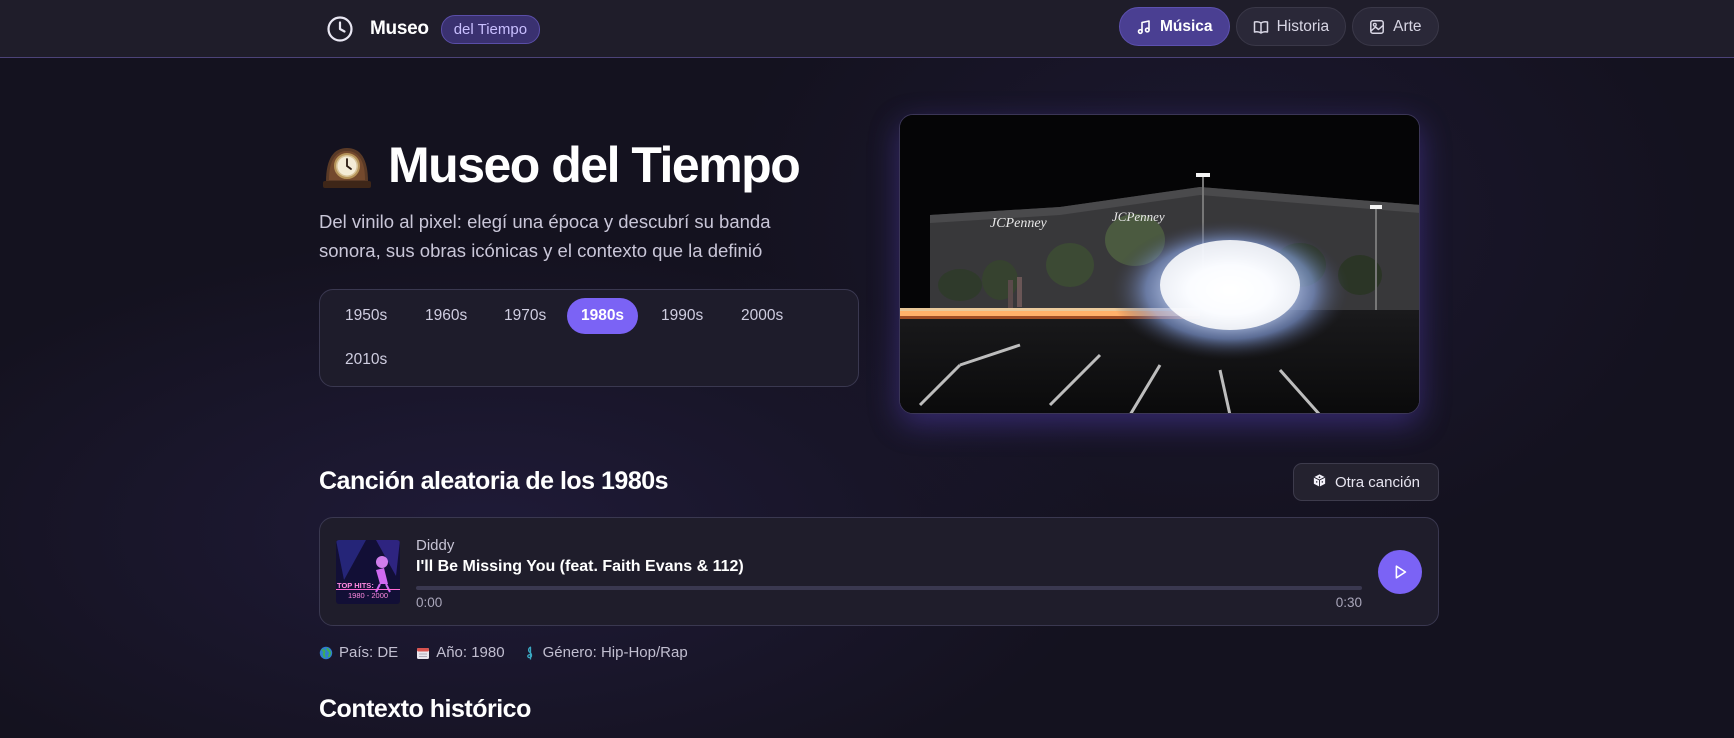  I want to click on mantelpiece-clock-icon, so click(347, 165).